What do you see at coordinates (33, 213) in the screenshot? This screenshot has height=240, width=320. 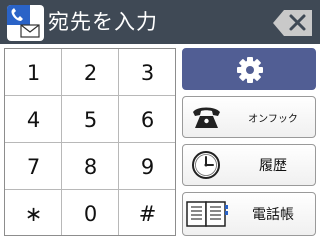 I see `key-asterisk: ∗` at bounding box center [33, 213].